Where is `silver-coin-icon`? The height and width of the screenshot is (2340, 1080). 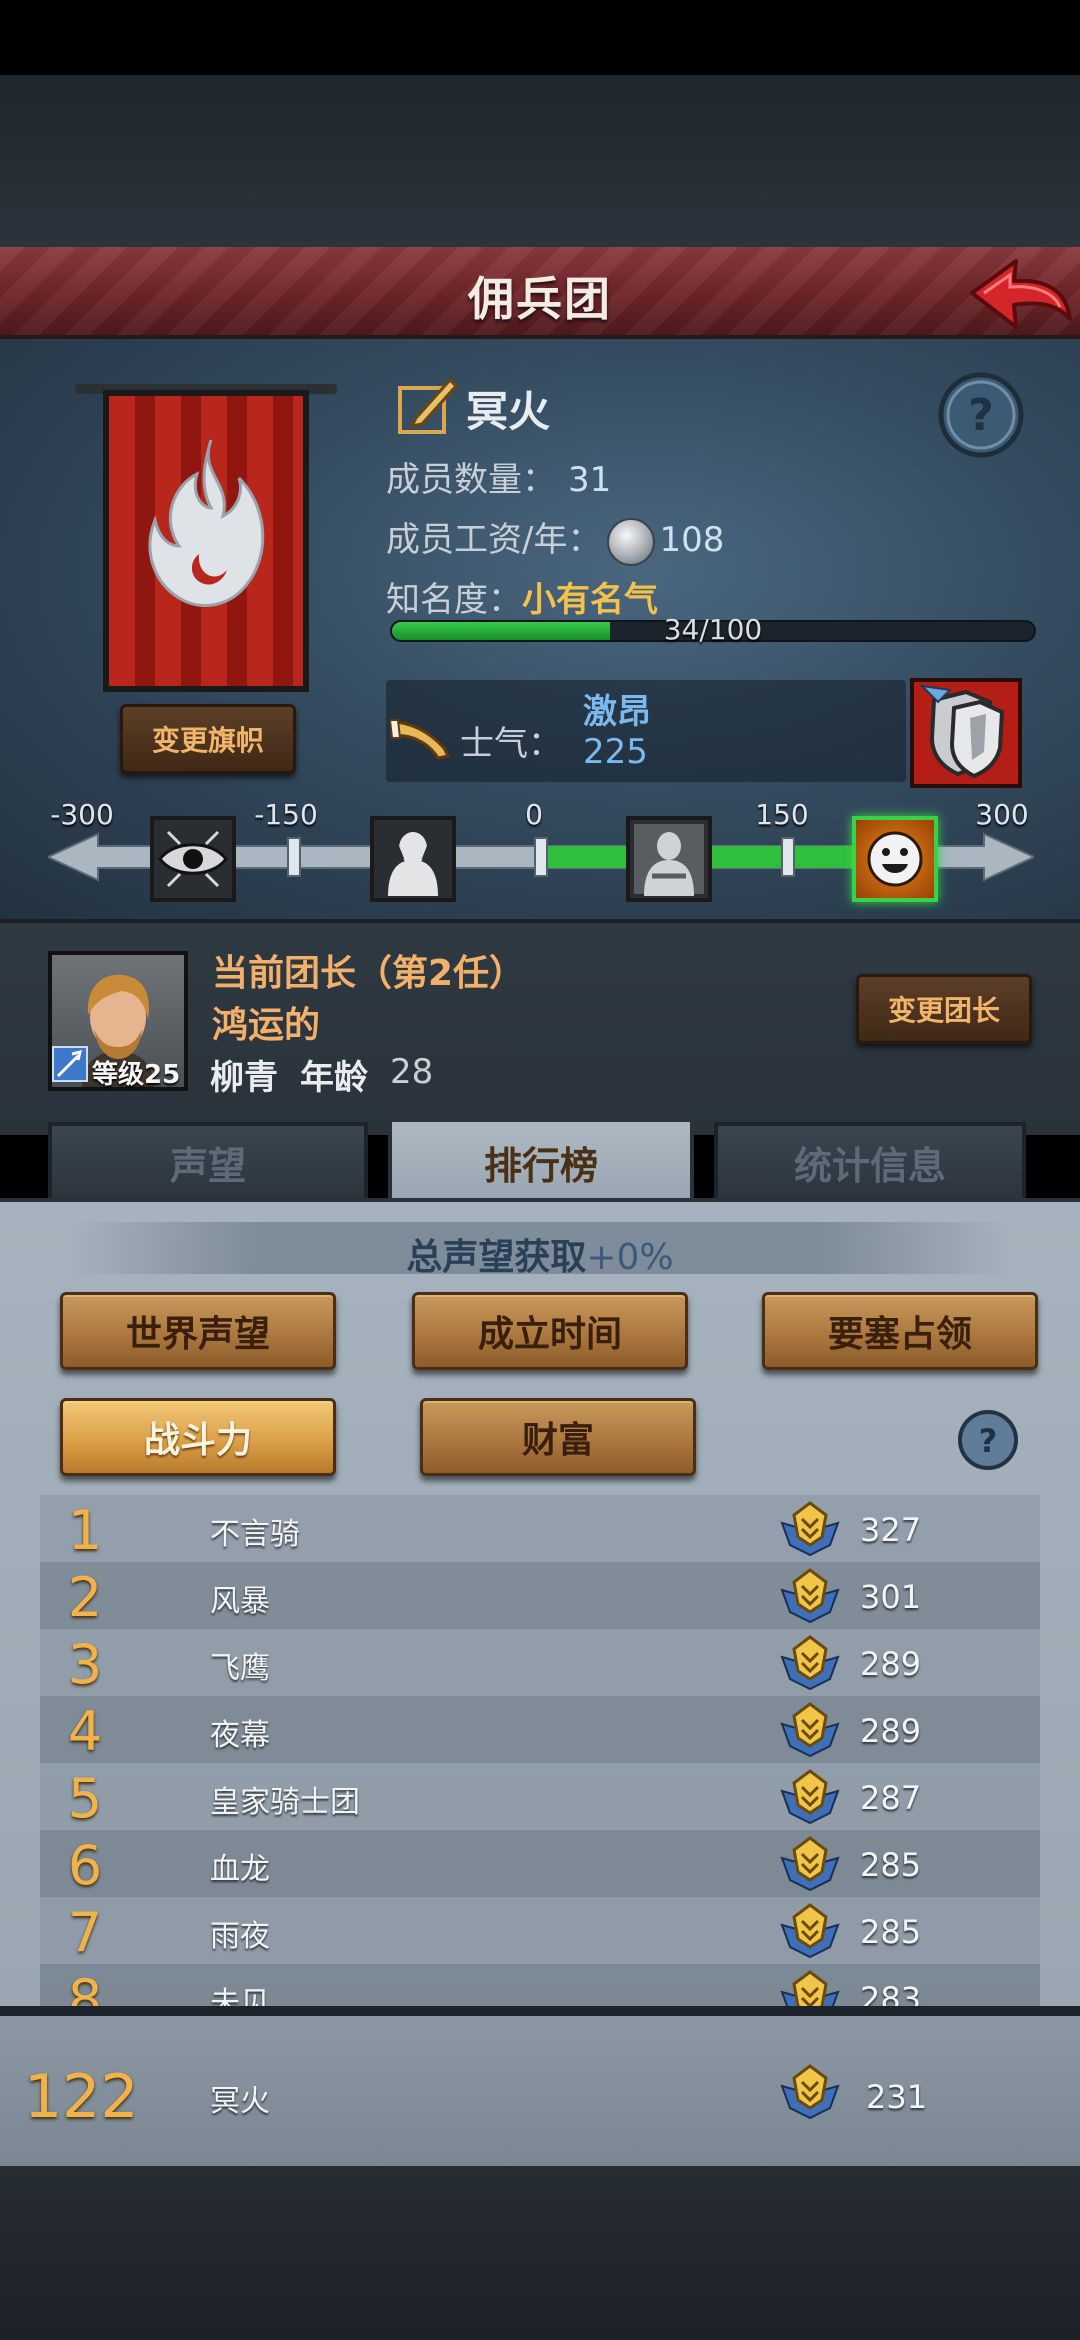
silver-coin-icon is located at coordinates (631, 541).